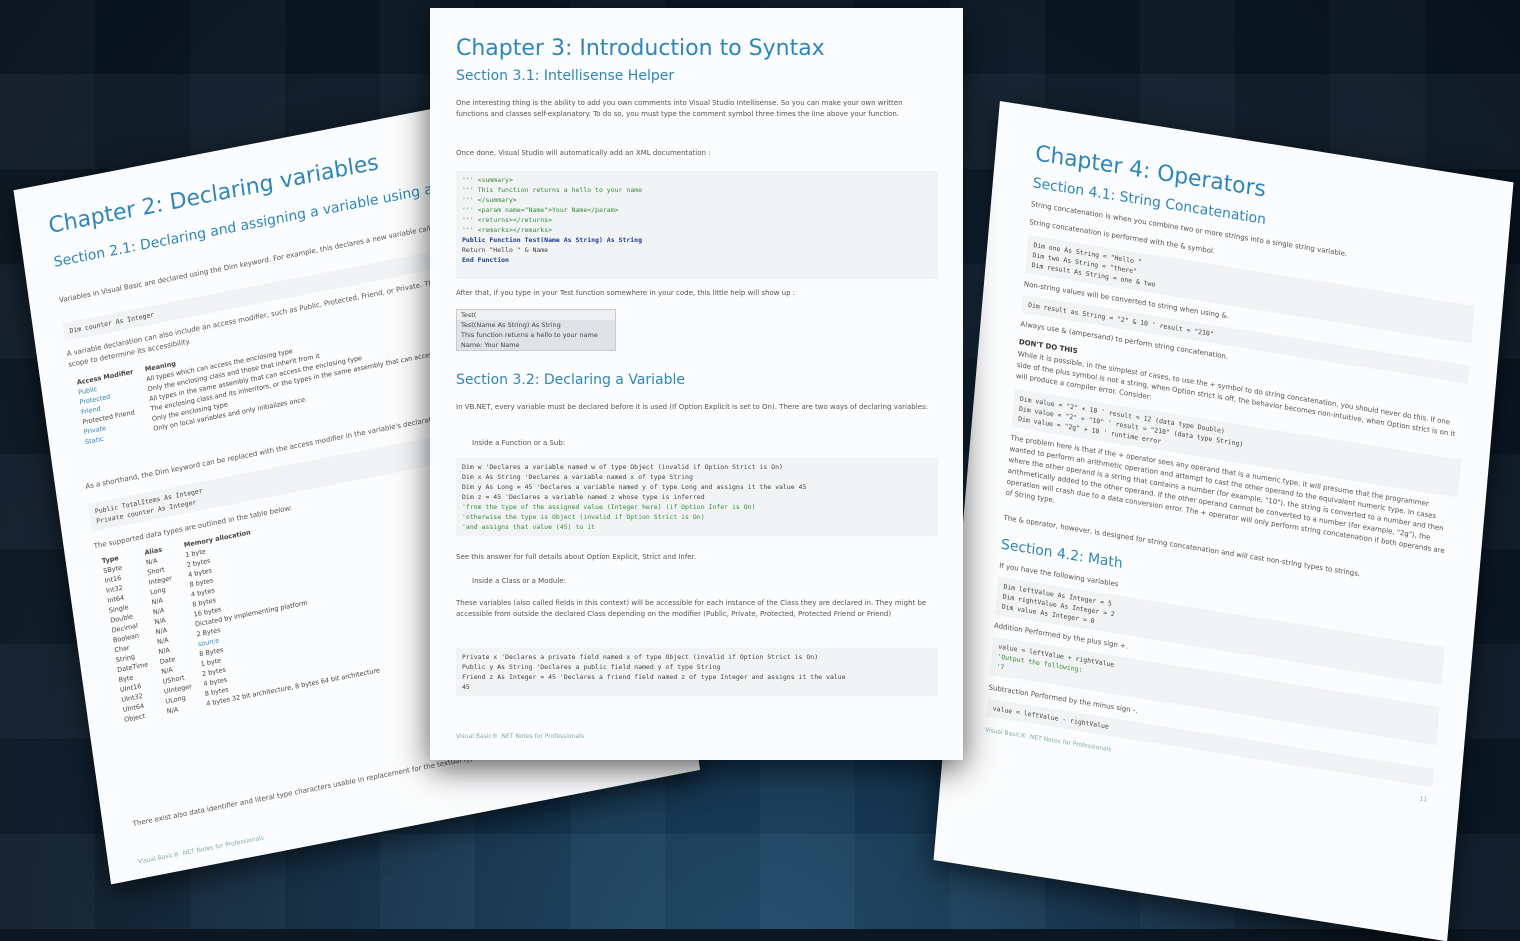 The width and height of the screenshot is (1520, 941). What do you see at coordinates (540, 210) in the screenshot?
I see `code-line: ''' <param name="Name">Your Name</param>` at bounding box center [540, 210].